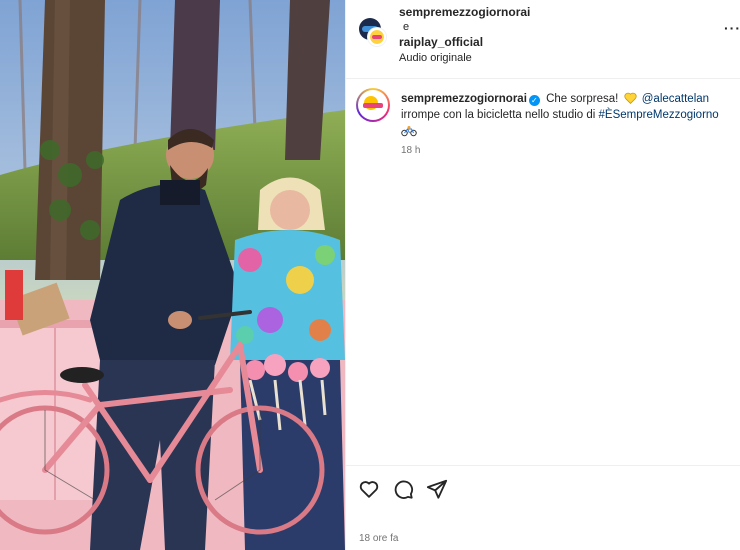 The width and height of the screenshot is (740, 550). Describe the element at coordinates (464, 99) in the screenshot. I see `caption-username: sempremezzogiornorai` at that location.